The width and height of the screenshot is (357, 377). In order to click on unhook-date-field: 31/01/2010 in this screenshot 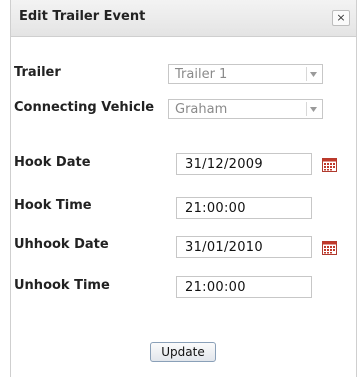, I will do `click(244, 247)`.